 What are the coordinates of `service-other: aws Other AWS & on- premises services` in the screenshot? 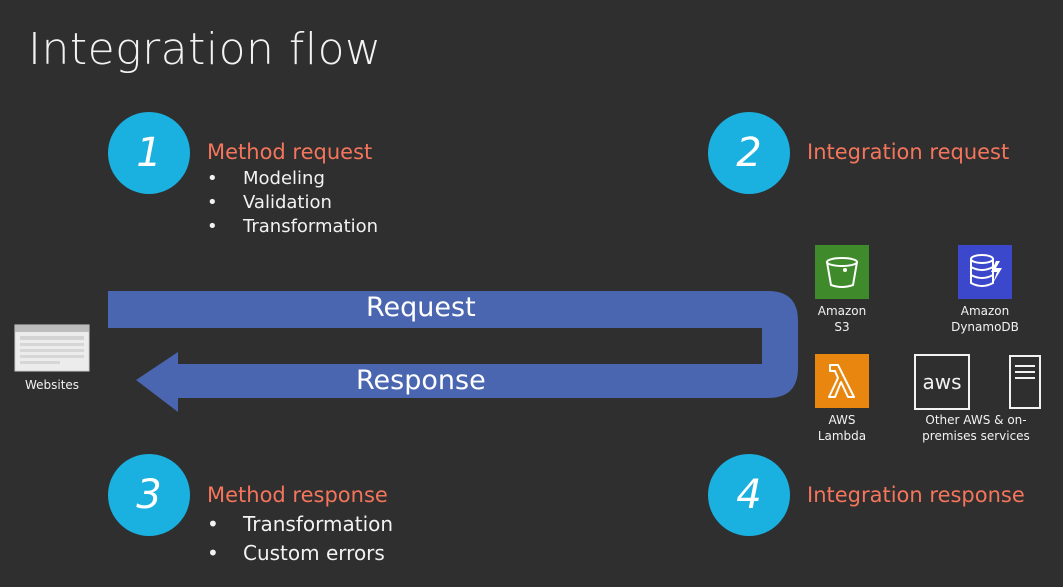 It's located at (976, 399).